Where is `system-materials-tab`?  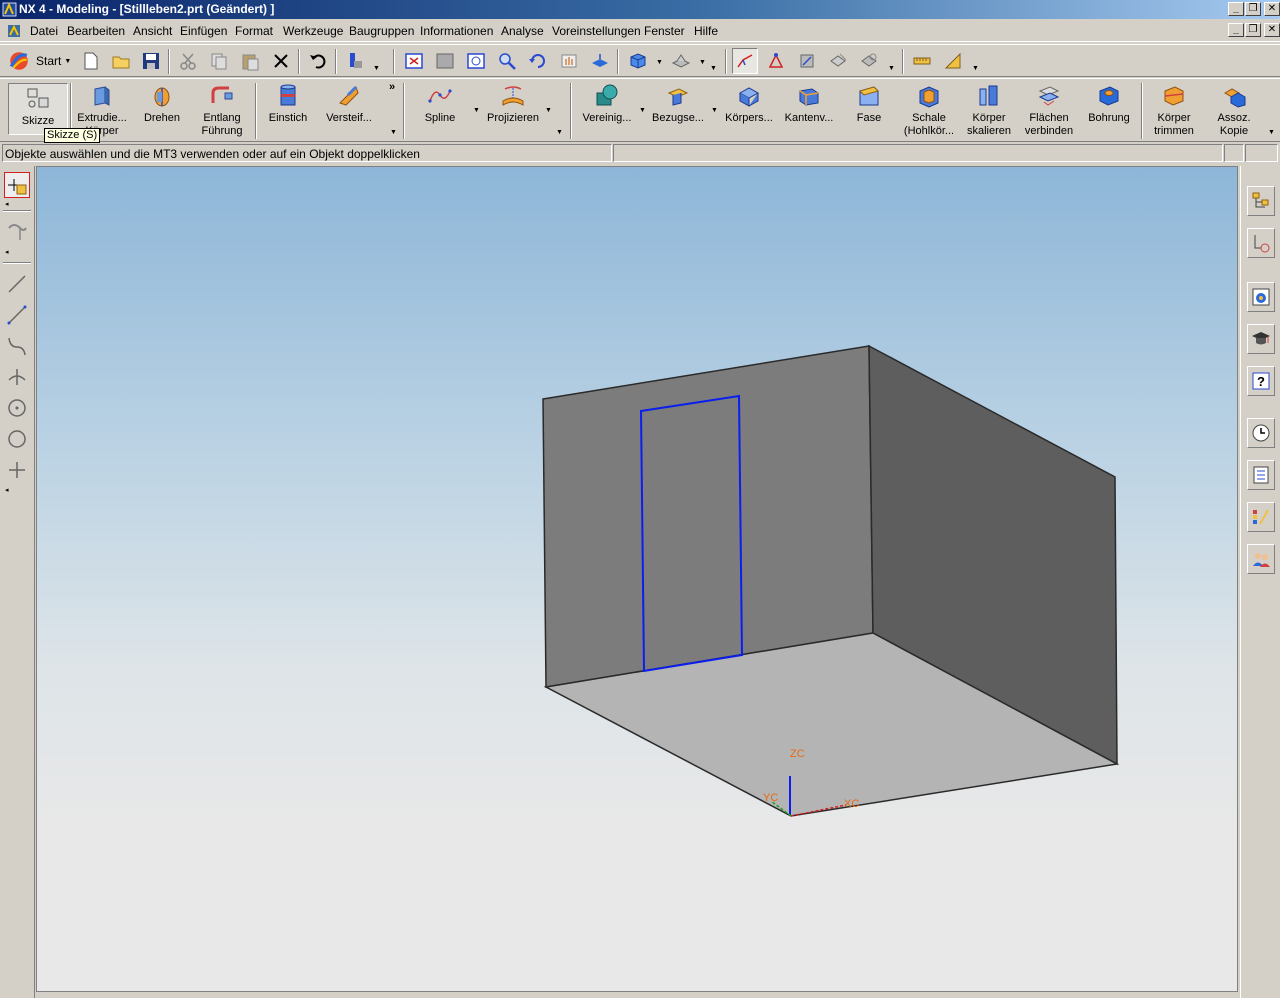 system-materials-tab is located at coordinates (1261, 475).